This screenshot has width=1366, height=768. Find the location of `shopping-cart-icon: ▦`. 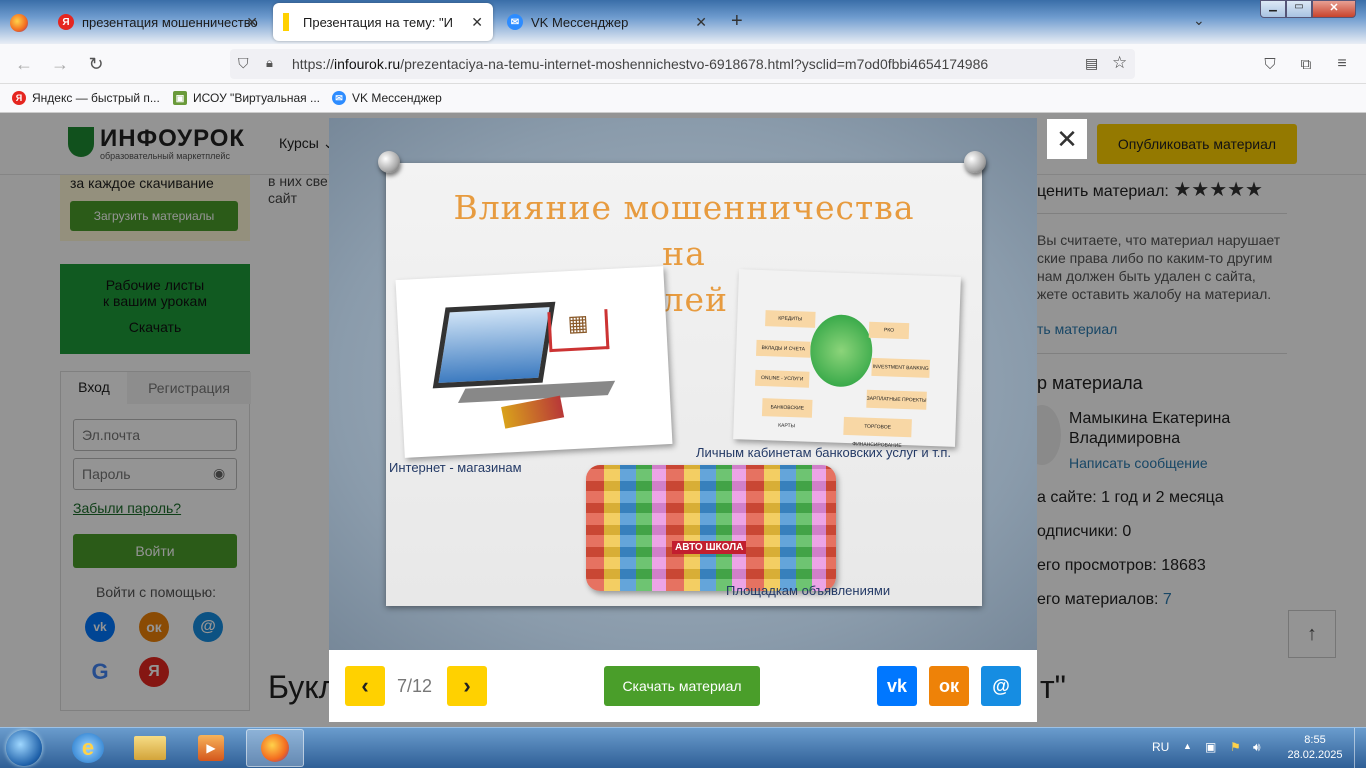

shopping-cart-icon: ▦ is located at coordinates (578, 331).